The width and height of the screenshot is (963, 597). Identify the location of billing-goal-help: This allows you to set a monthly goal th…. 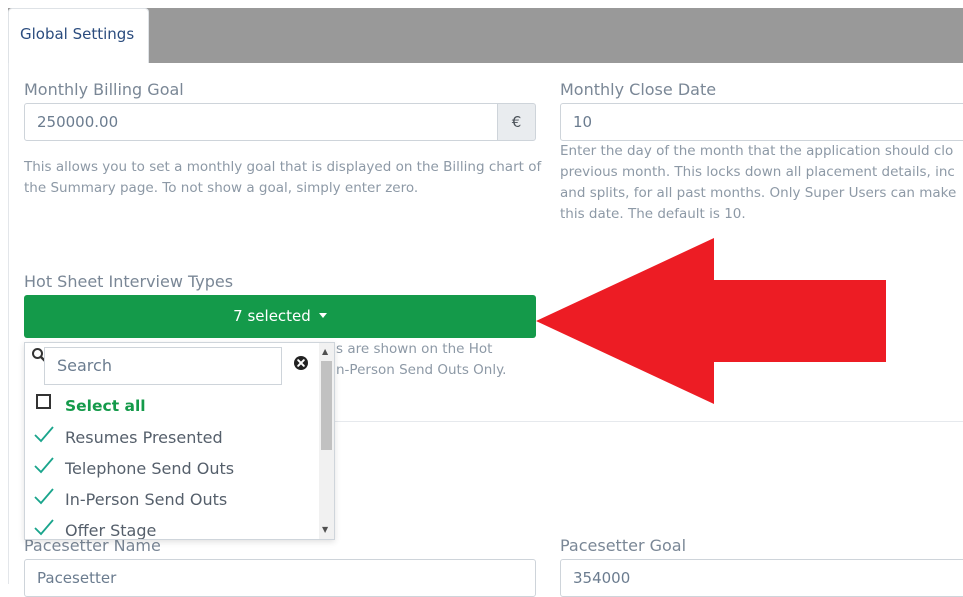
(283, 177).